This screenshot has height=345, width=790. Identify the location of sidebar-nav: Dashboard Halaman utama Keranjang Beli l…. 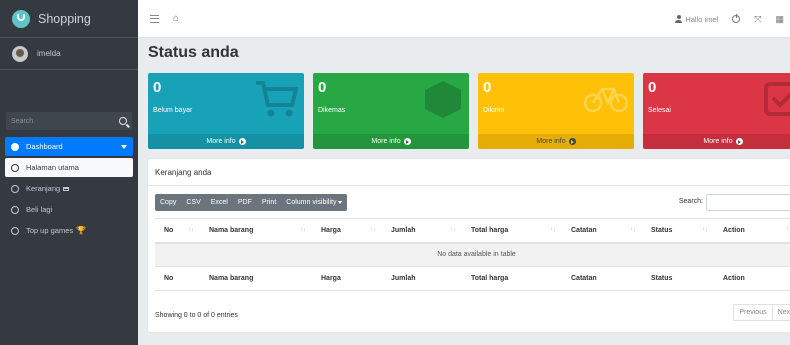
(69, 188).